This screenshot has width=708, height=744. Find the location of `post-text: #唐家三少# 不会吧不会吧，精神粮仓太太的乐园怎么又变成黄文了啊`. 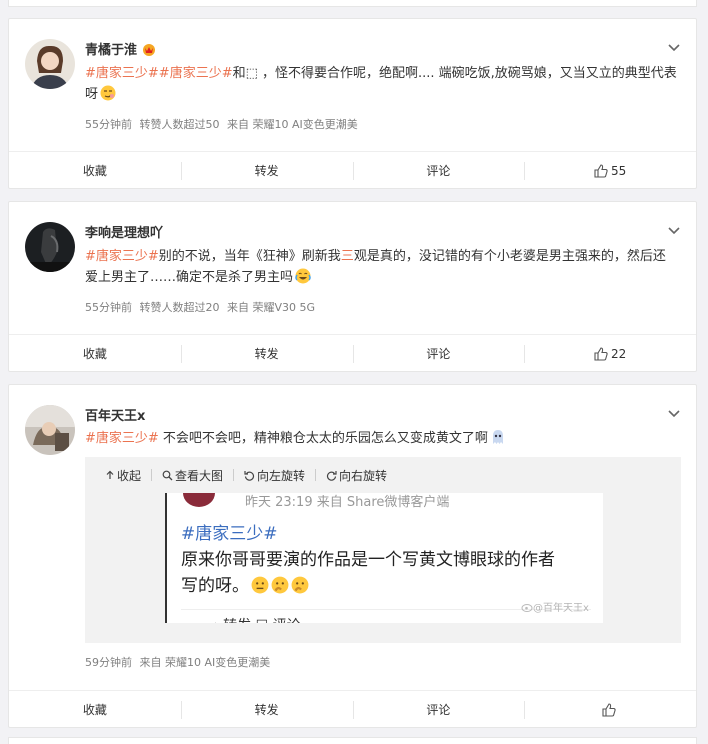

post-text: #唐家三少# 不会吧不会吧，精神粮仓太太的乐园怎么又变成黄文了啊 is located at coordinates (381, 438).